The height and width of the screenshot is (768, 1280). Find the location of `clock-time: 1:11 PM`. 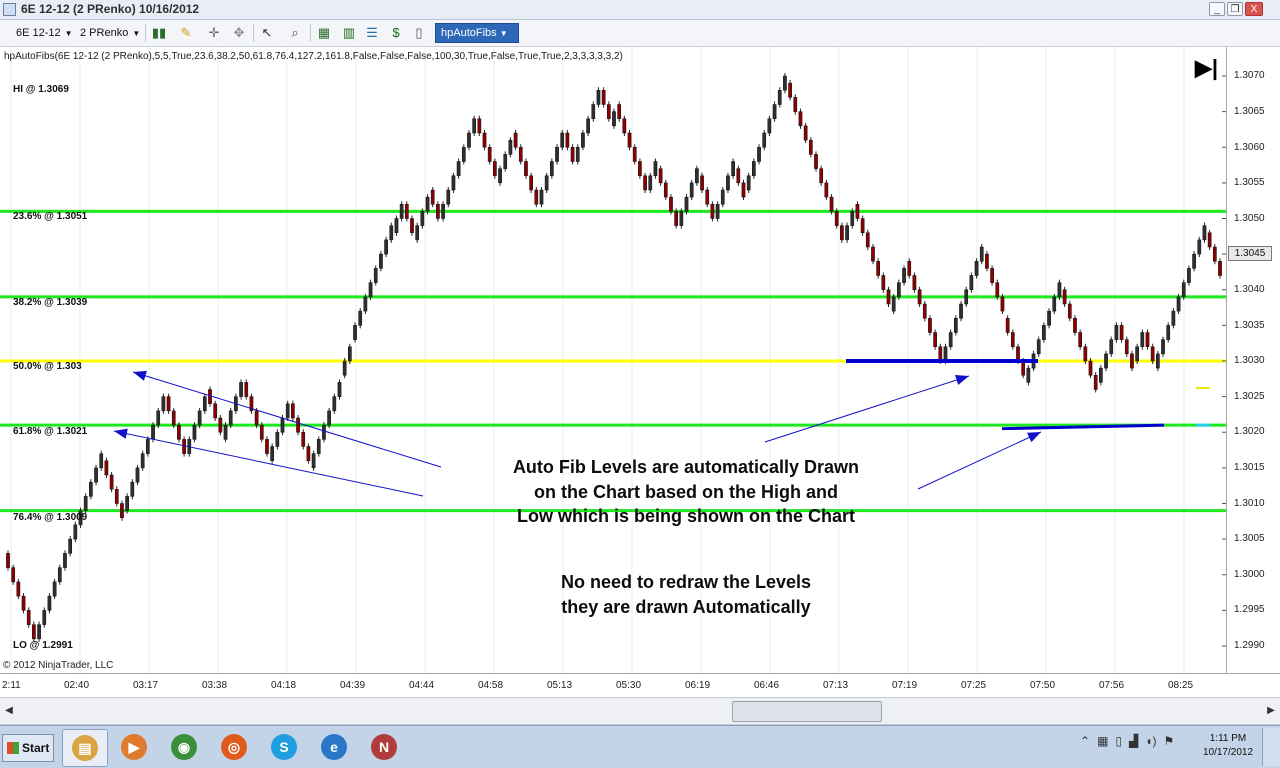

clock-time: 1:11 PM is located at coordinates (1228, 738).